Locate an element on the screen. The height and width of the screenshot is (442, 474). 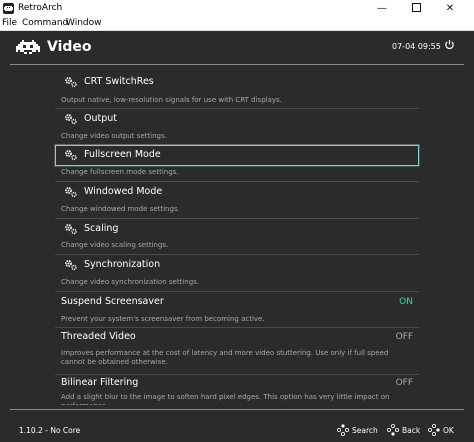
item-description: Change fullscreen mode settings. is located at coordinates (120, 172).